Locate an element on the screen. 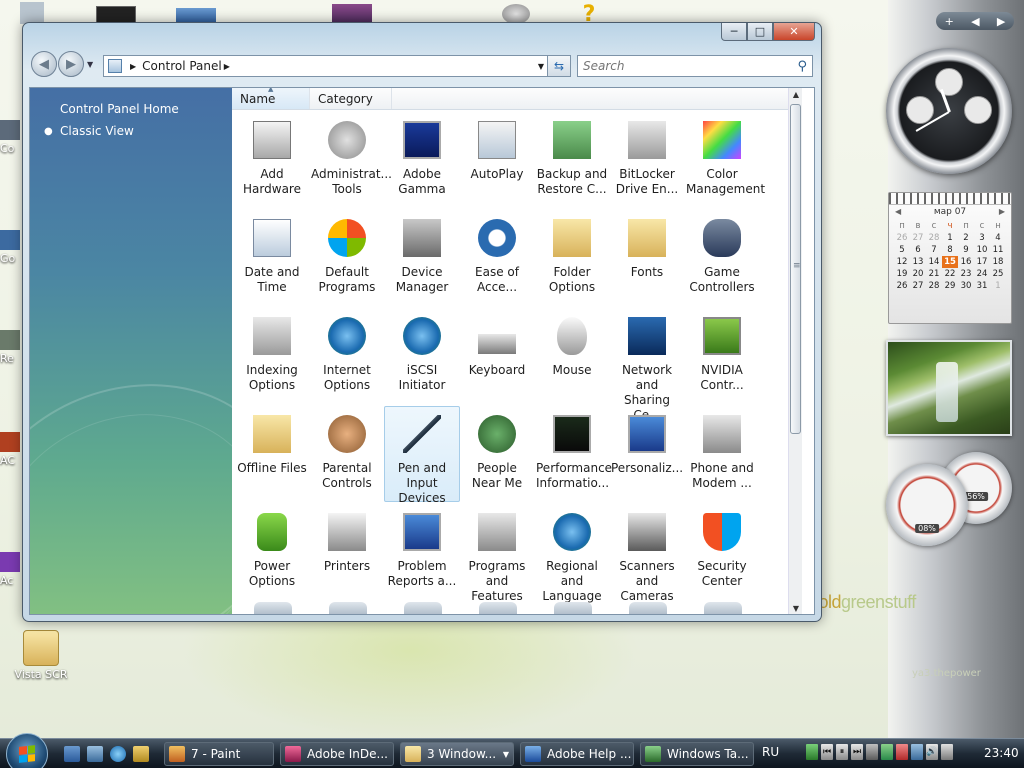 Image resolution: width=1024 pixels, height=768 pixels. calendar-day: 22 is located at coordinates (950, 274).